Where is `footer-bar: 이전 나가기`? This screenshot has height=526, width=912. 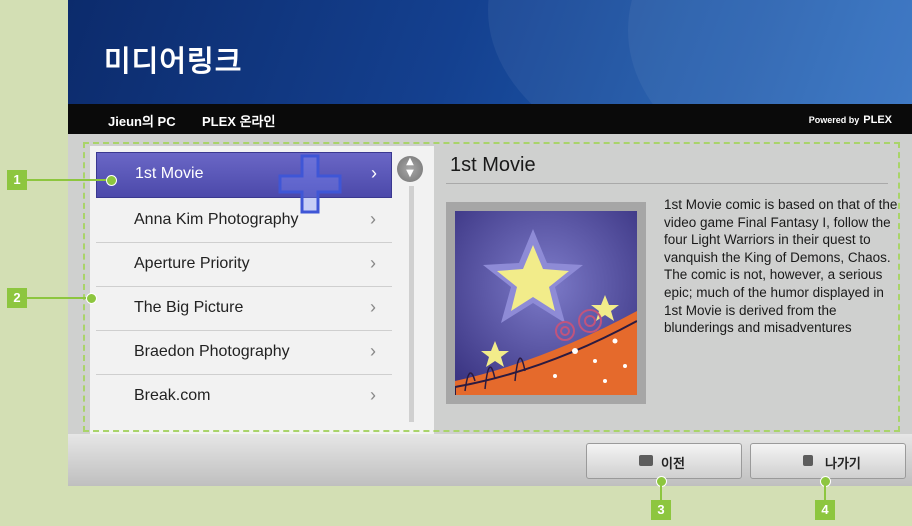 footer-bar: 이전 나가기 is located at coordinates (490, 460).